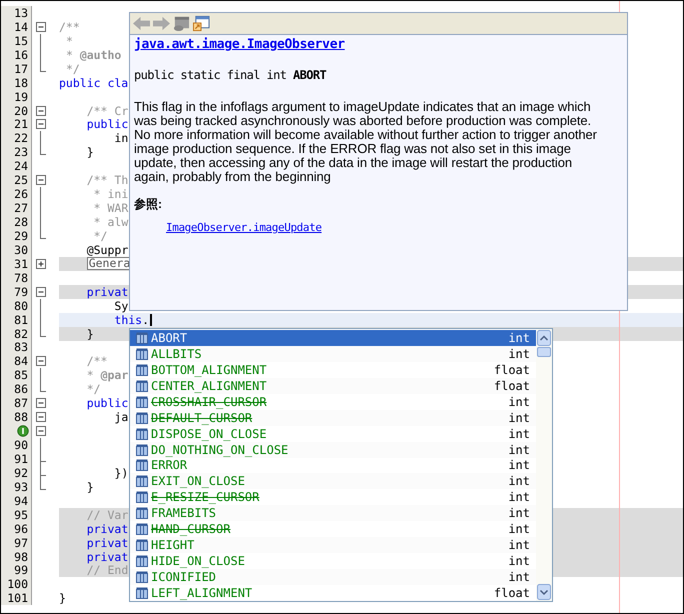 This screenshot has height=614, width=684. Describe the element at coordinates (21, 180) in the screenshot. I see `line-number: 25` at that location.